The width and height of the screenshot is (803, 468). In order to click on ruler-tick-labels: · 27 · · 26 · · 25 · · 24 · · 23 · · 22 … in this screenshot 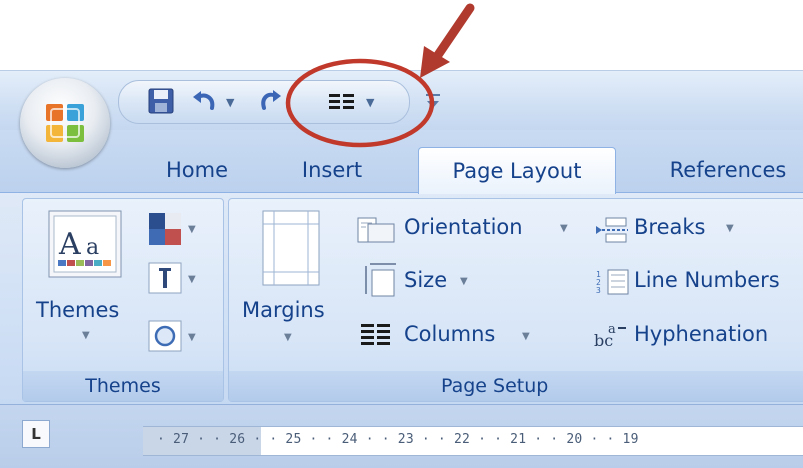, I will do `click(398, 439)`.